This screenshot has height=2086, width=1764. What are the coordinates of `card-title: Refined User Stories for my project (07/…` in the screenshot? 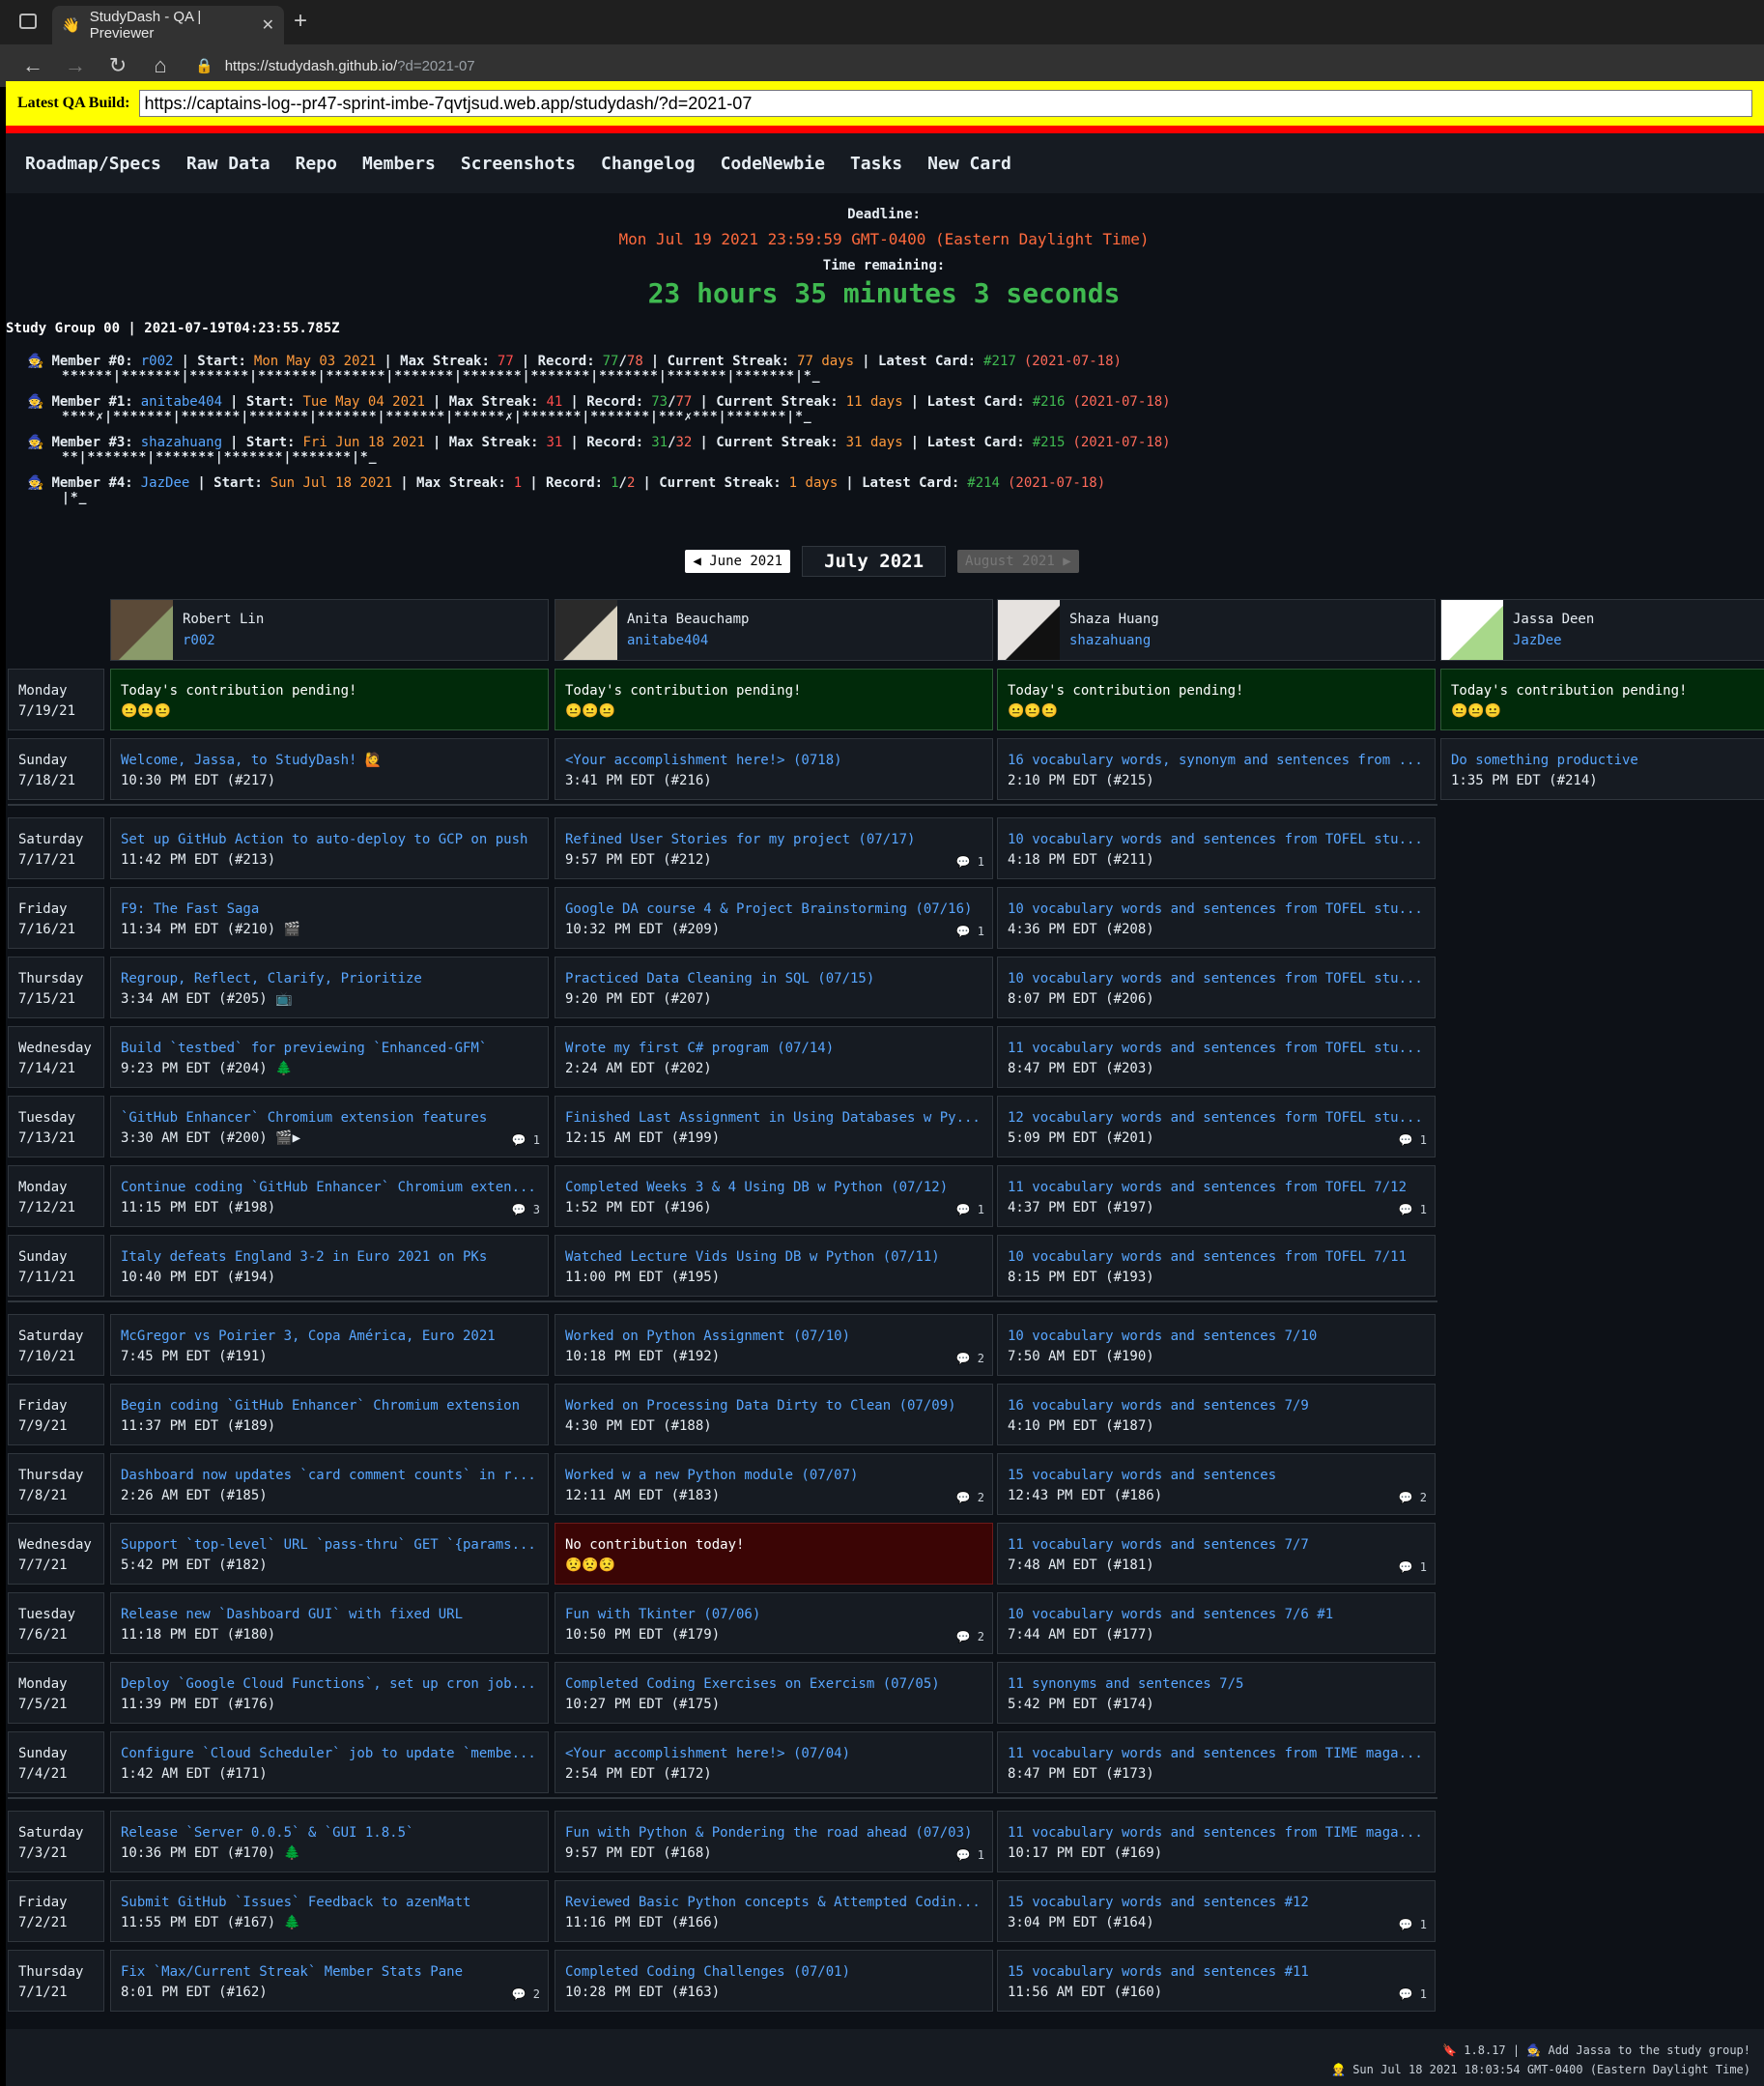 It's located at (778, 840).